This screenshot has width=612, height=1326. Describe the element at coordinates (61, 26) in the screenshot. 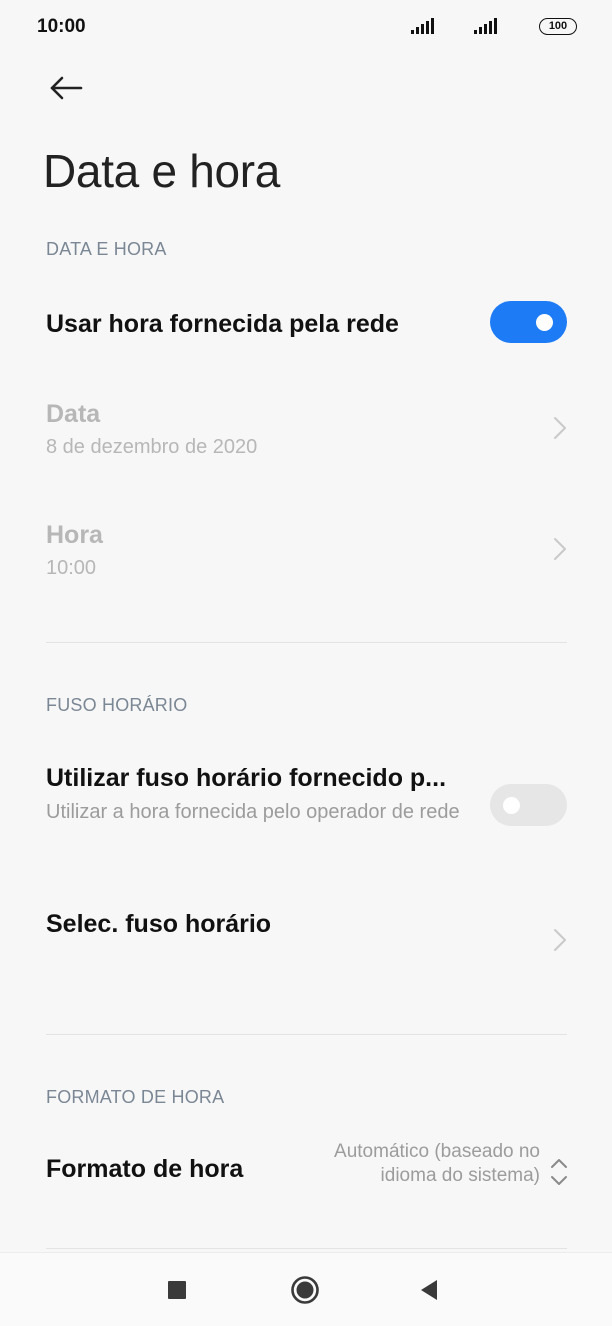

I see `status-time: 10:00` at that location.